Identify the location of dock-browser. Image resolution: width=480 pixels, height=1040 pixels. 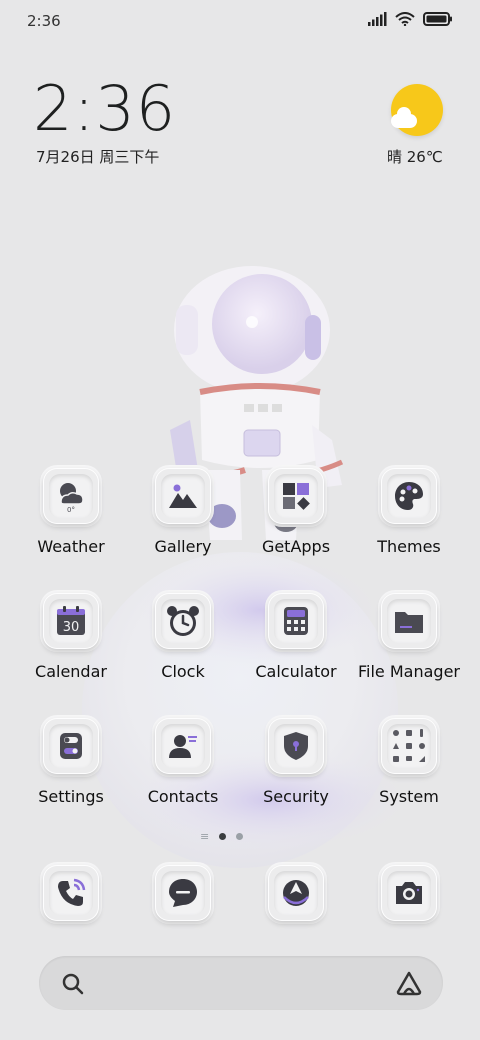
(296, 915).